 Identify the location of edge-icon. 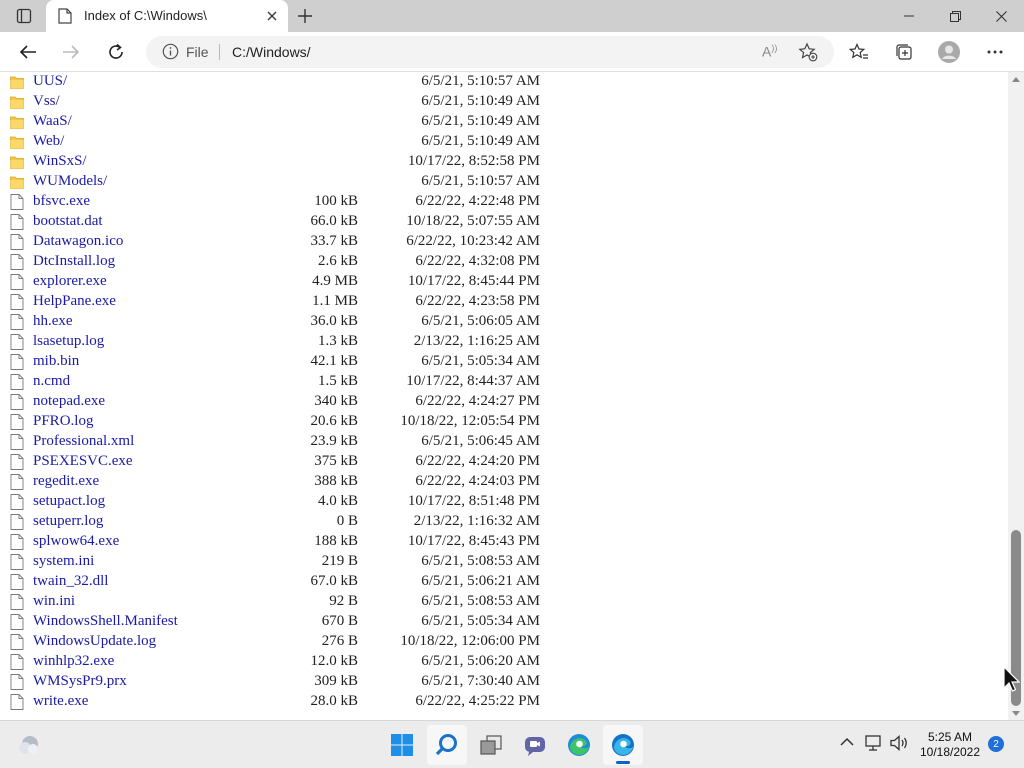
(579, 745).